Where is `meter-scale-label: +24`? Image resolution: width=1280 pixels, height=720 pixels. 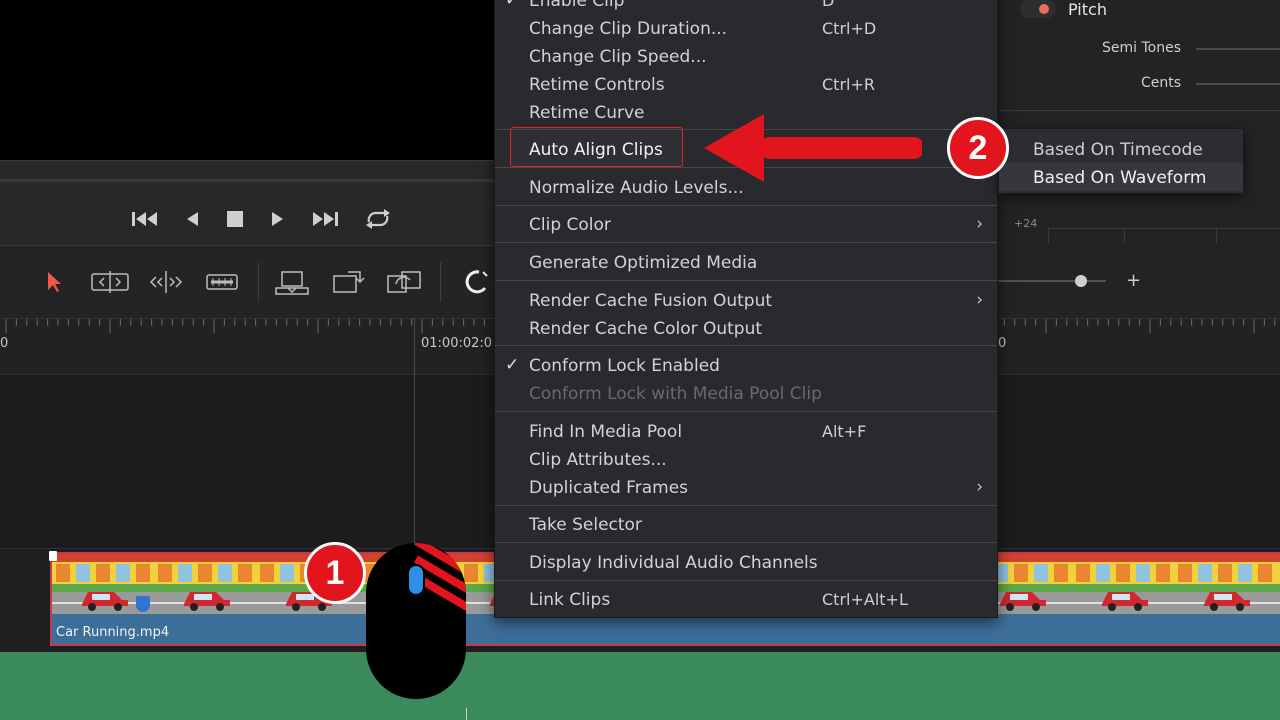
meter-scale-label: +24 is located at coordinates (1026, 223).